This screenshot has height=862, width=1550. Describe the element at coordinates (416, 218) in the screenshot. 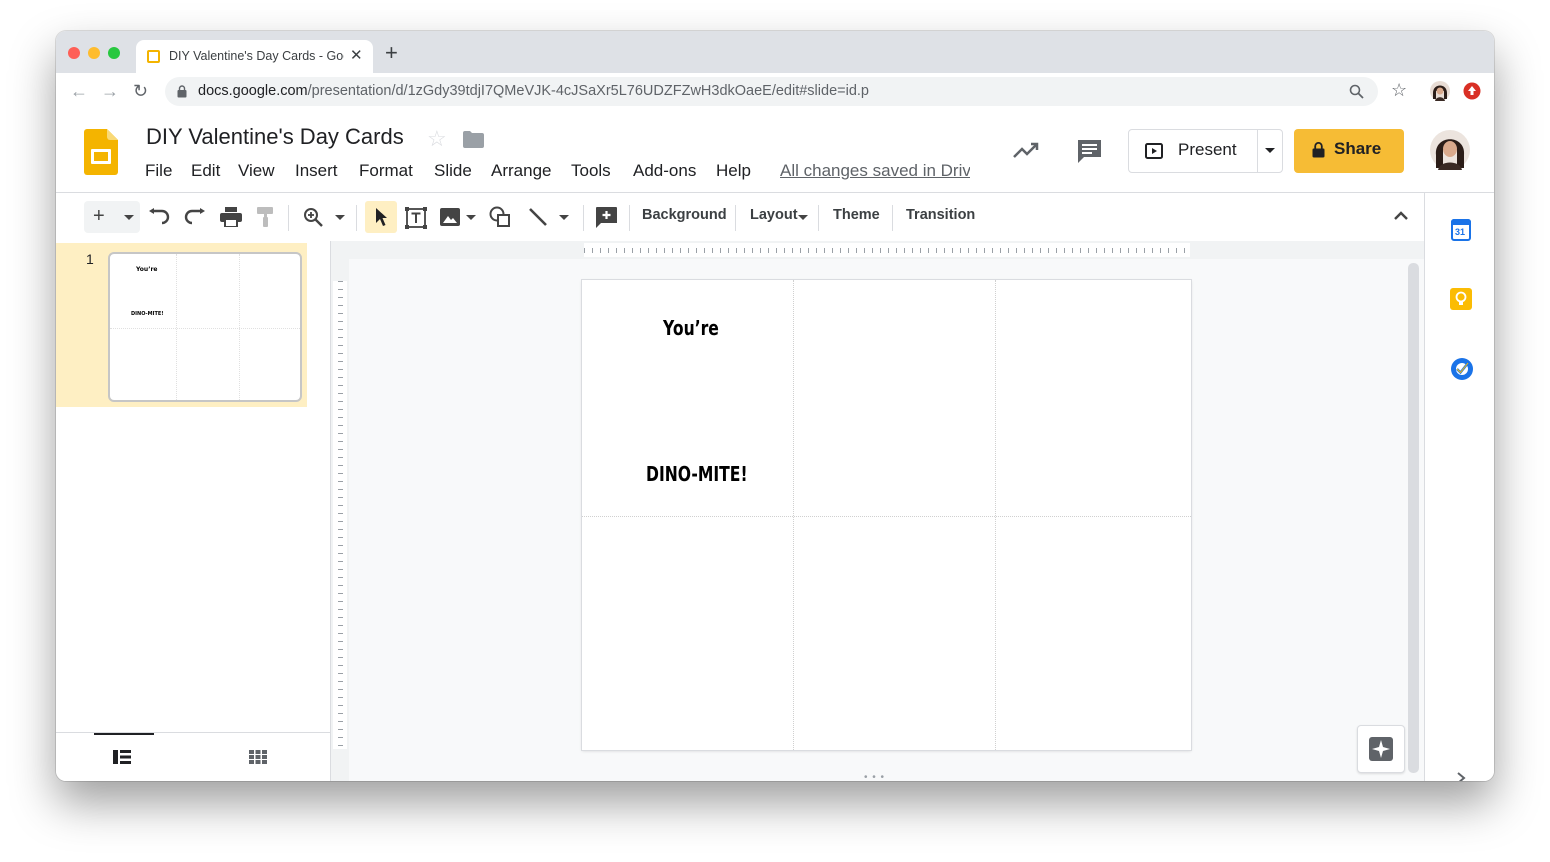

I see `text-box-icon` at that location.